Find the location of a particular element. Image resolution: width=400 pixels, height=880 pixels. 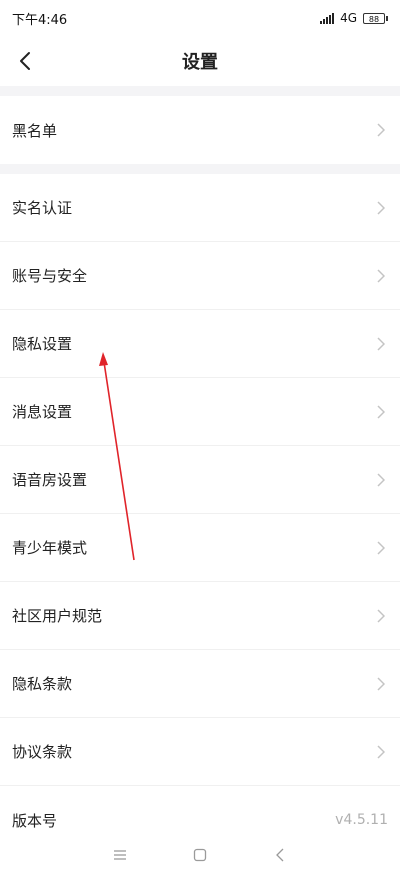

chevron-left-icon is located at coordinates (25, 61).